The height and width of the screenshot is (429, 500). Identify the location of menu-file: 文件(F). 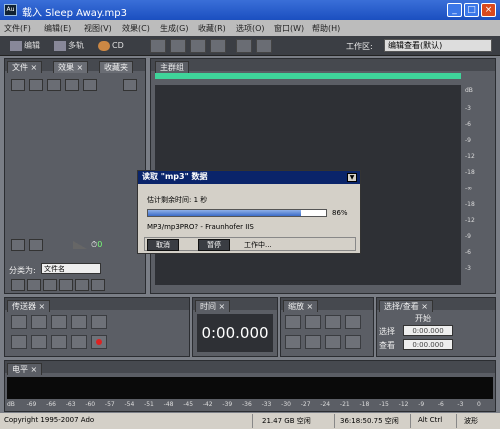
(17, 28).